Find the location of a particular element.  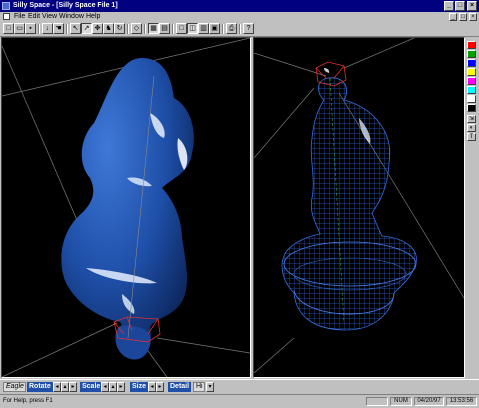

status-message: For Help, press F1 is located at coordinates (28, 401).